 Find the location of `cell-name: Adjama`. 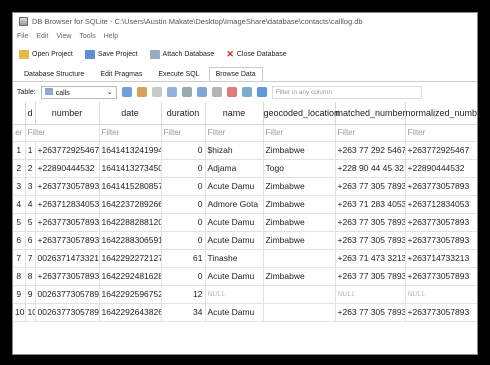

cell-name: Adjama is located at coordinates (234, 168).